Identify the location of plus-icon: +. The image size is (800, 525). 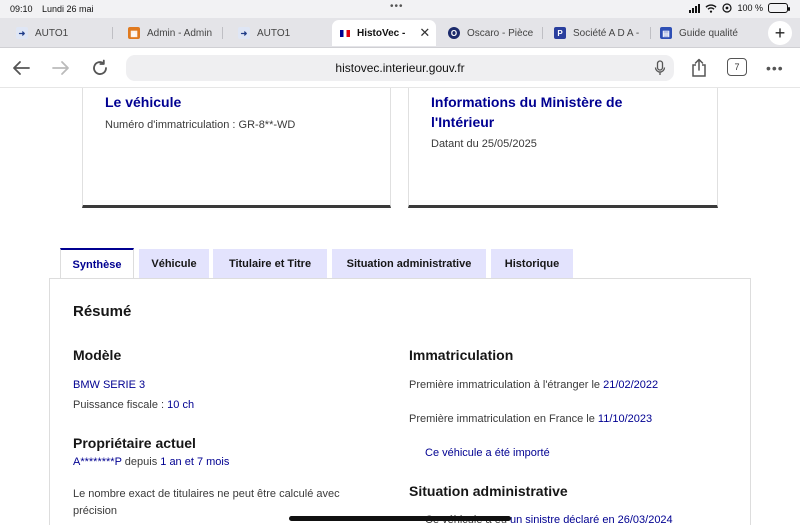
(780, 32).